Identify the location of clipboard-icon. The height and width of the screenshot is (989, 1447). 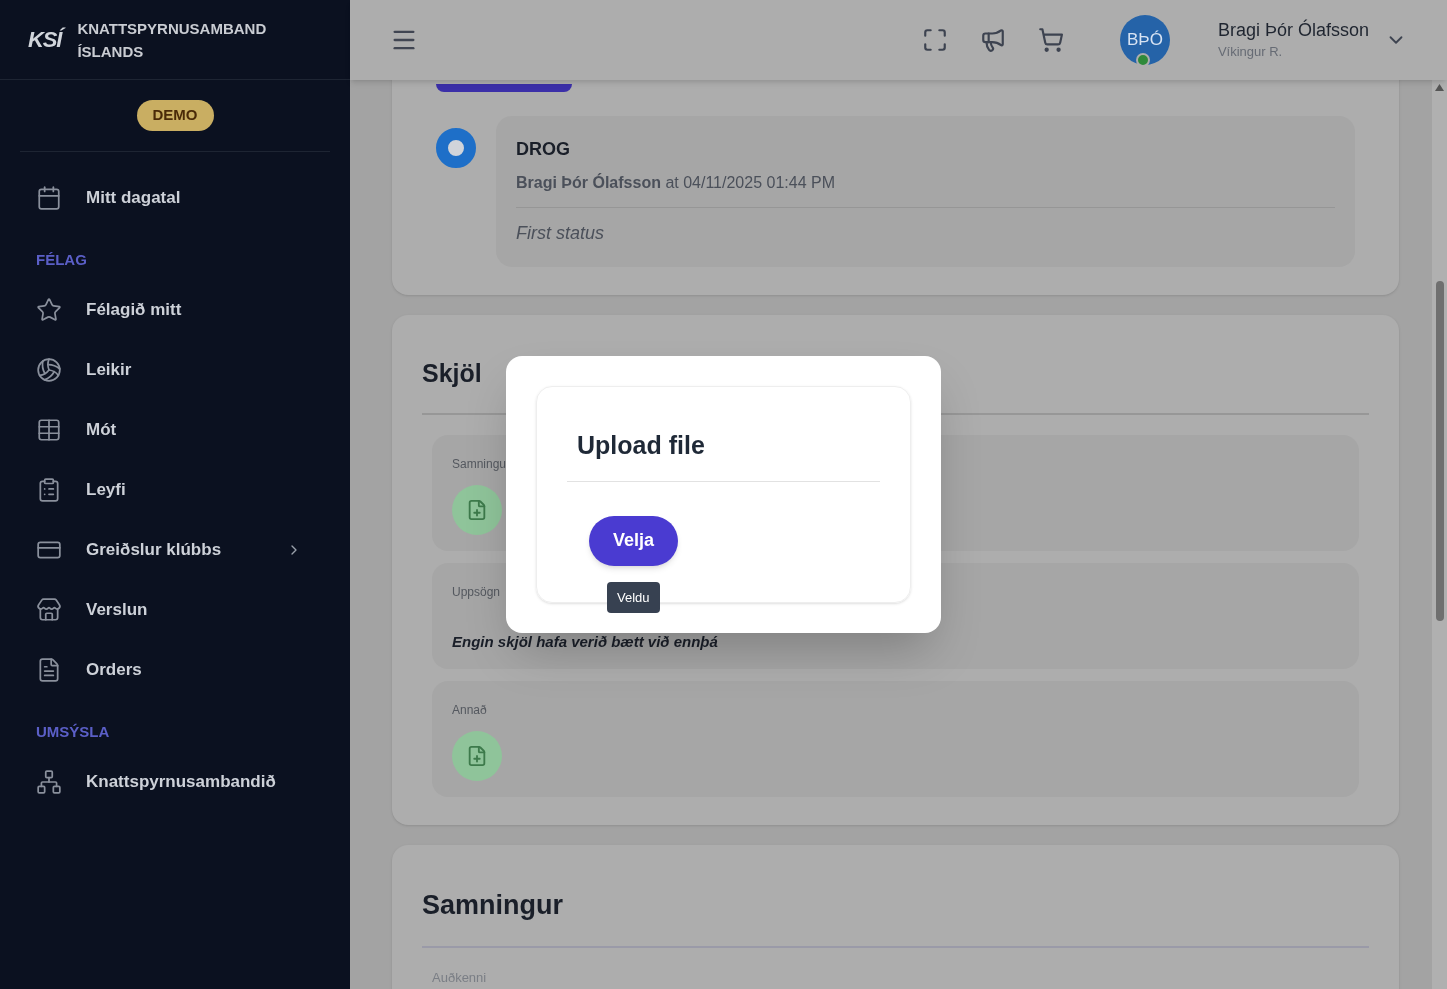
(49, 489).